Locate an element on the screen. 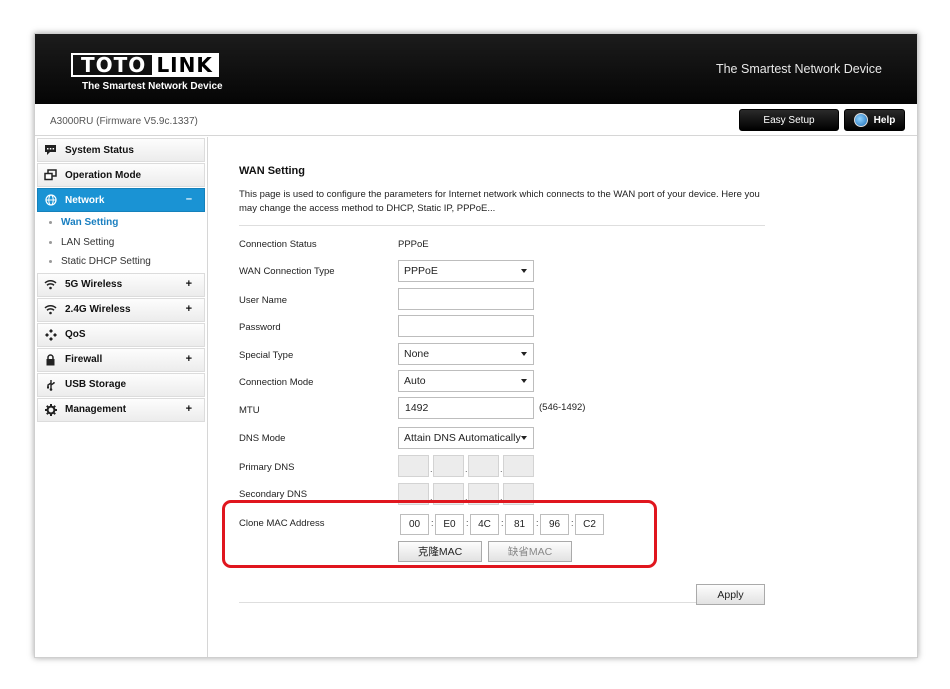  gear-icon is located at coordinates (50, 409).